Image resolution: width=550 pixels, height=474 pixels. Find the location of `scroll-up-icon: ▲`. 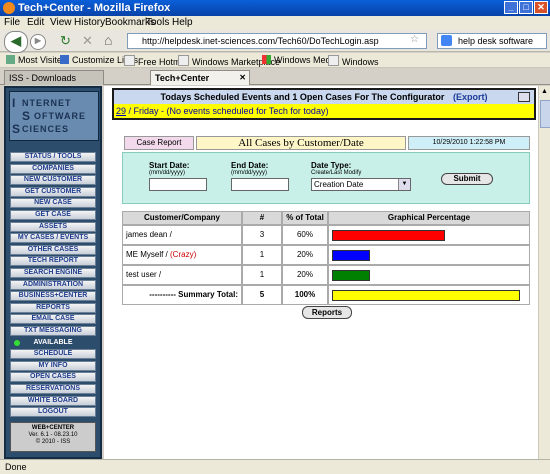

scroll-up-icon: ▲ is located at coordinates (544, 91).